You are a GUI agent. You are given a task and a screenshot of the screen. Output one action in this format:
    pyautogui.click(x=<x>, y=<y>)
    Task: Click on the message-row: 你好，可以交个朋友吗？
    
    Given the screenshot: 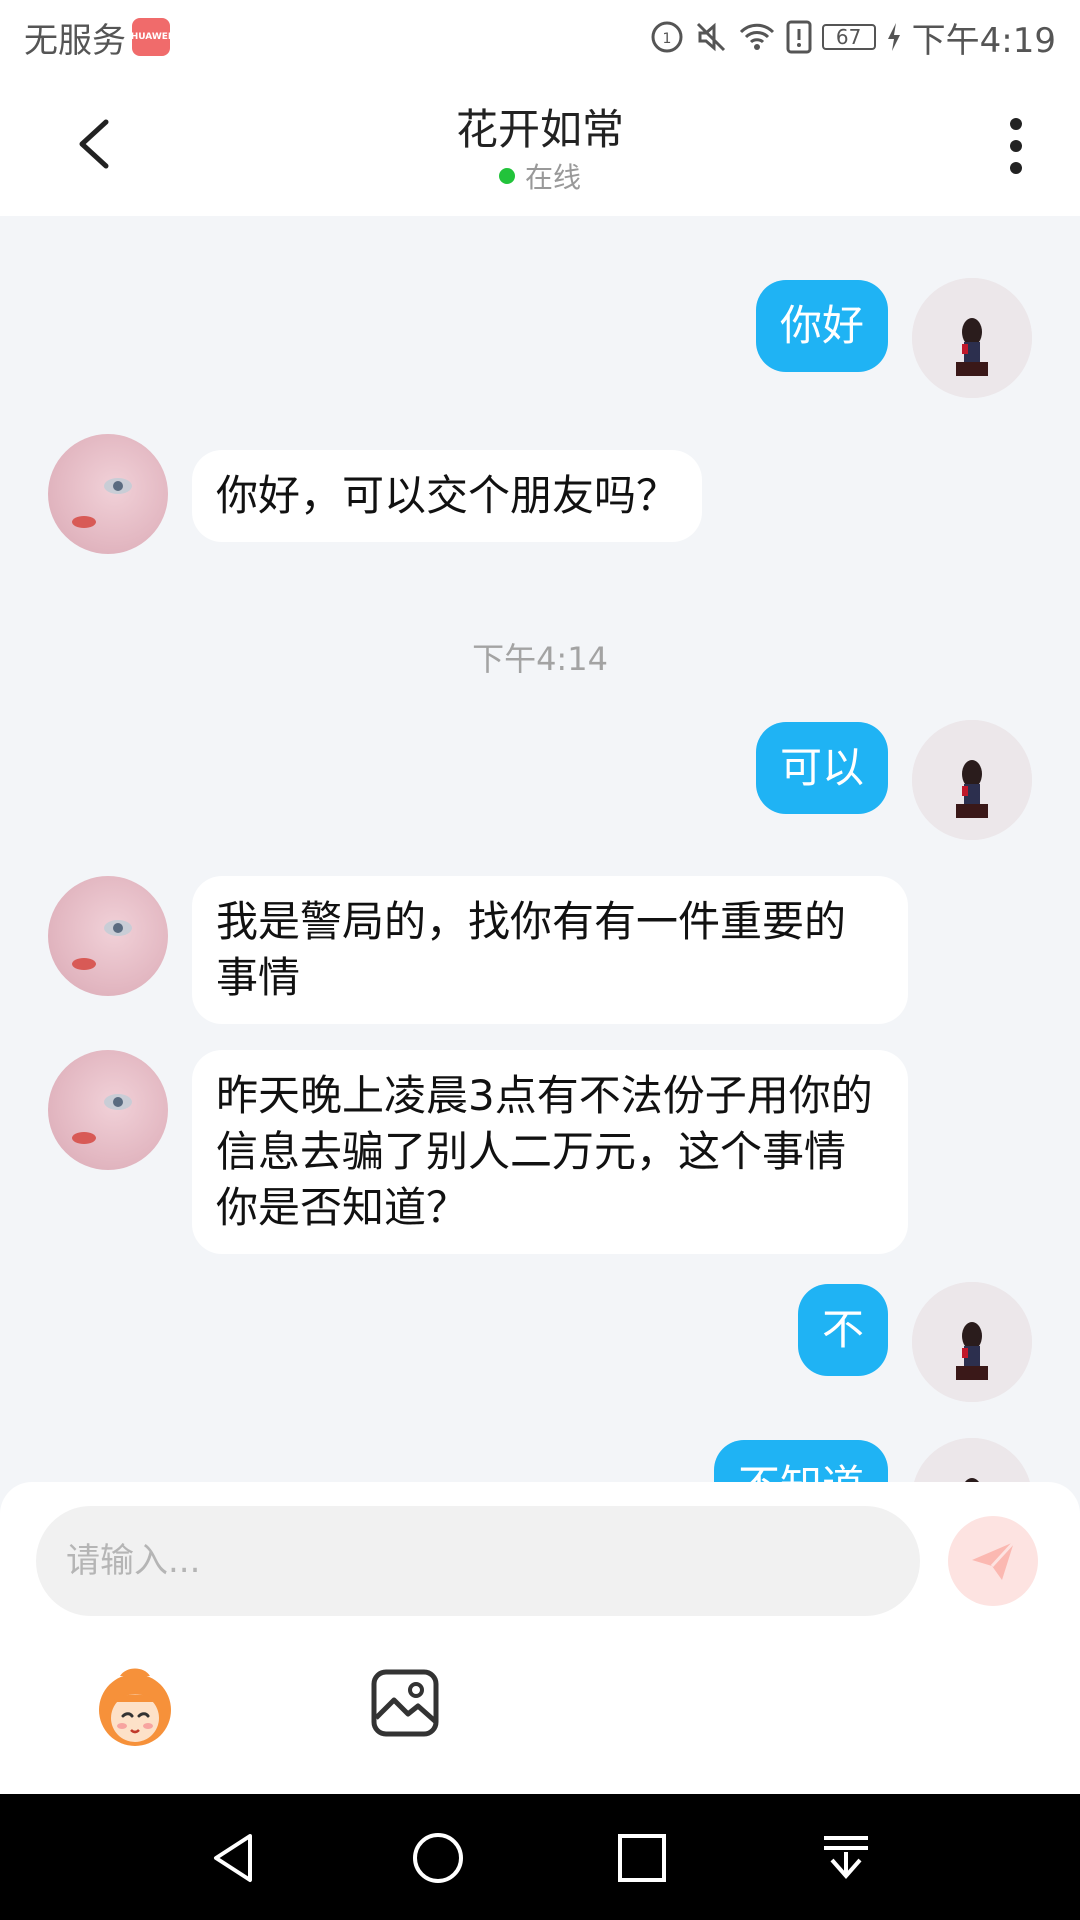 What is the action you would take?
    pyautogui.click(x=540, y=494)
    